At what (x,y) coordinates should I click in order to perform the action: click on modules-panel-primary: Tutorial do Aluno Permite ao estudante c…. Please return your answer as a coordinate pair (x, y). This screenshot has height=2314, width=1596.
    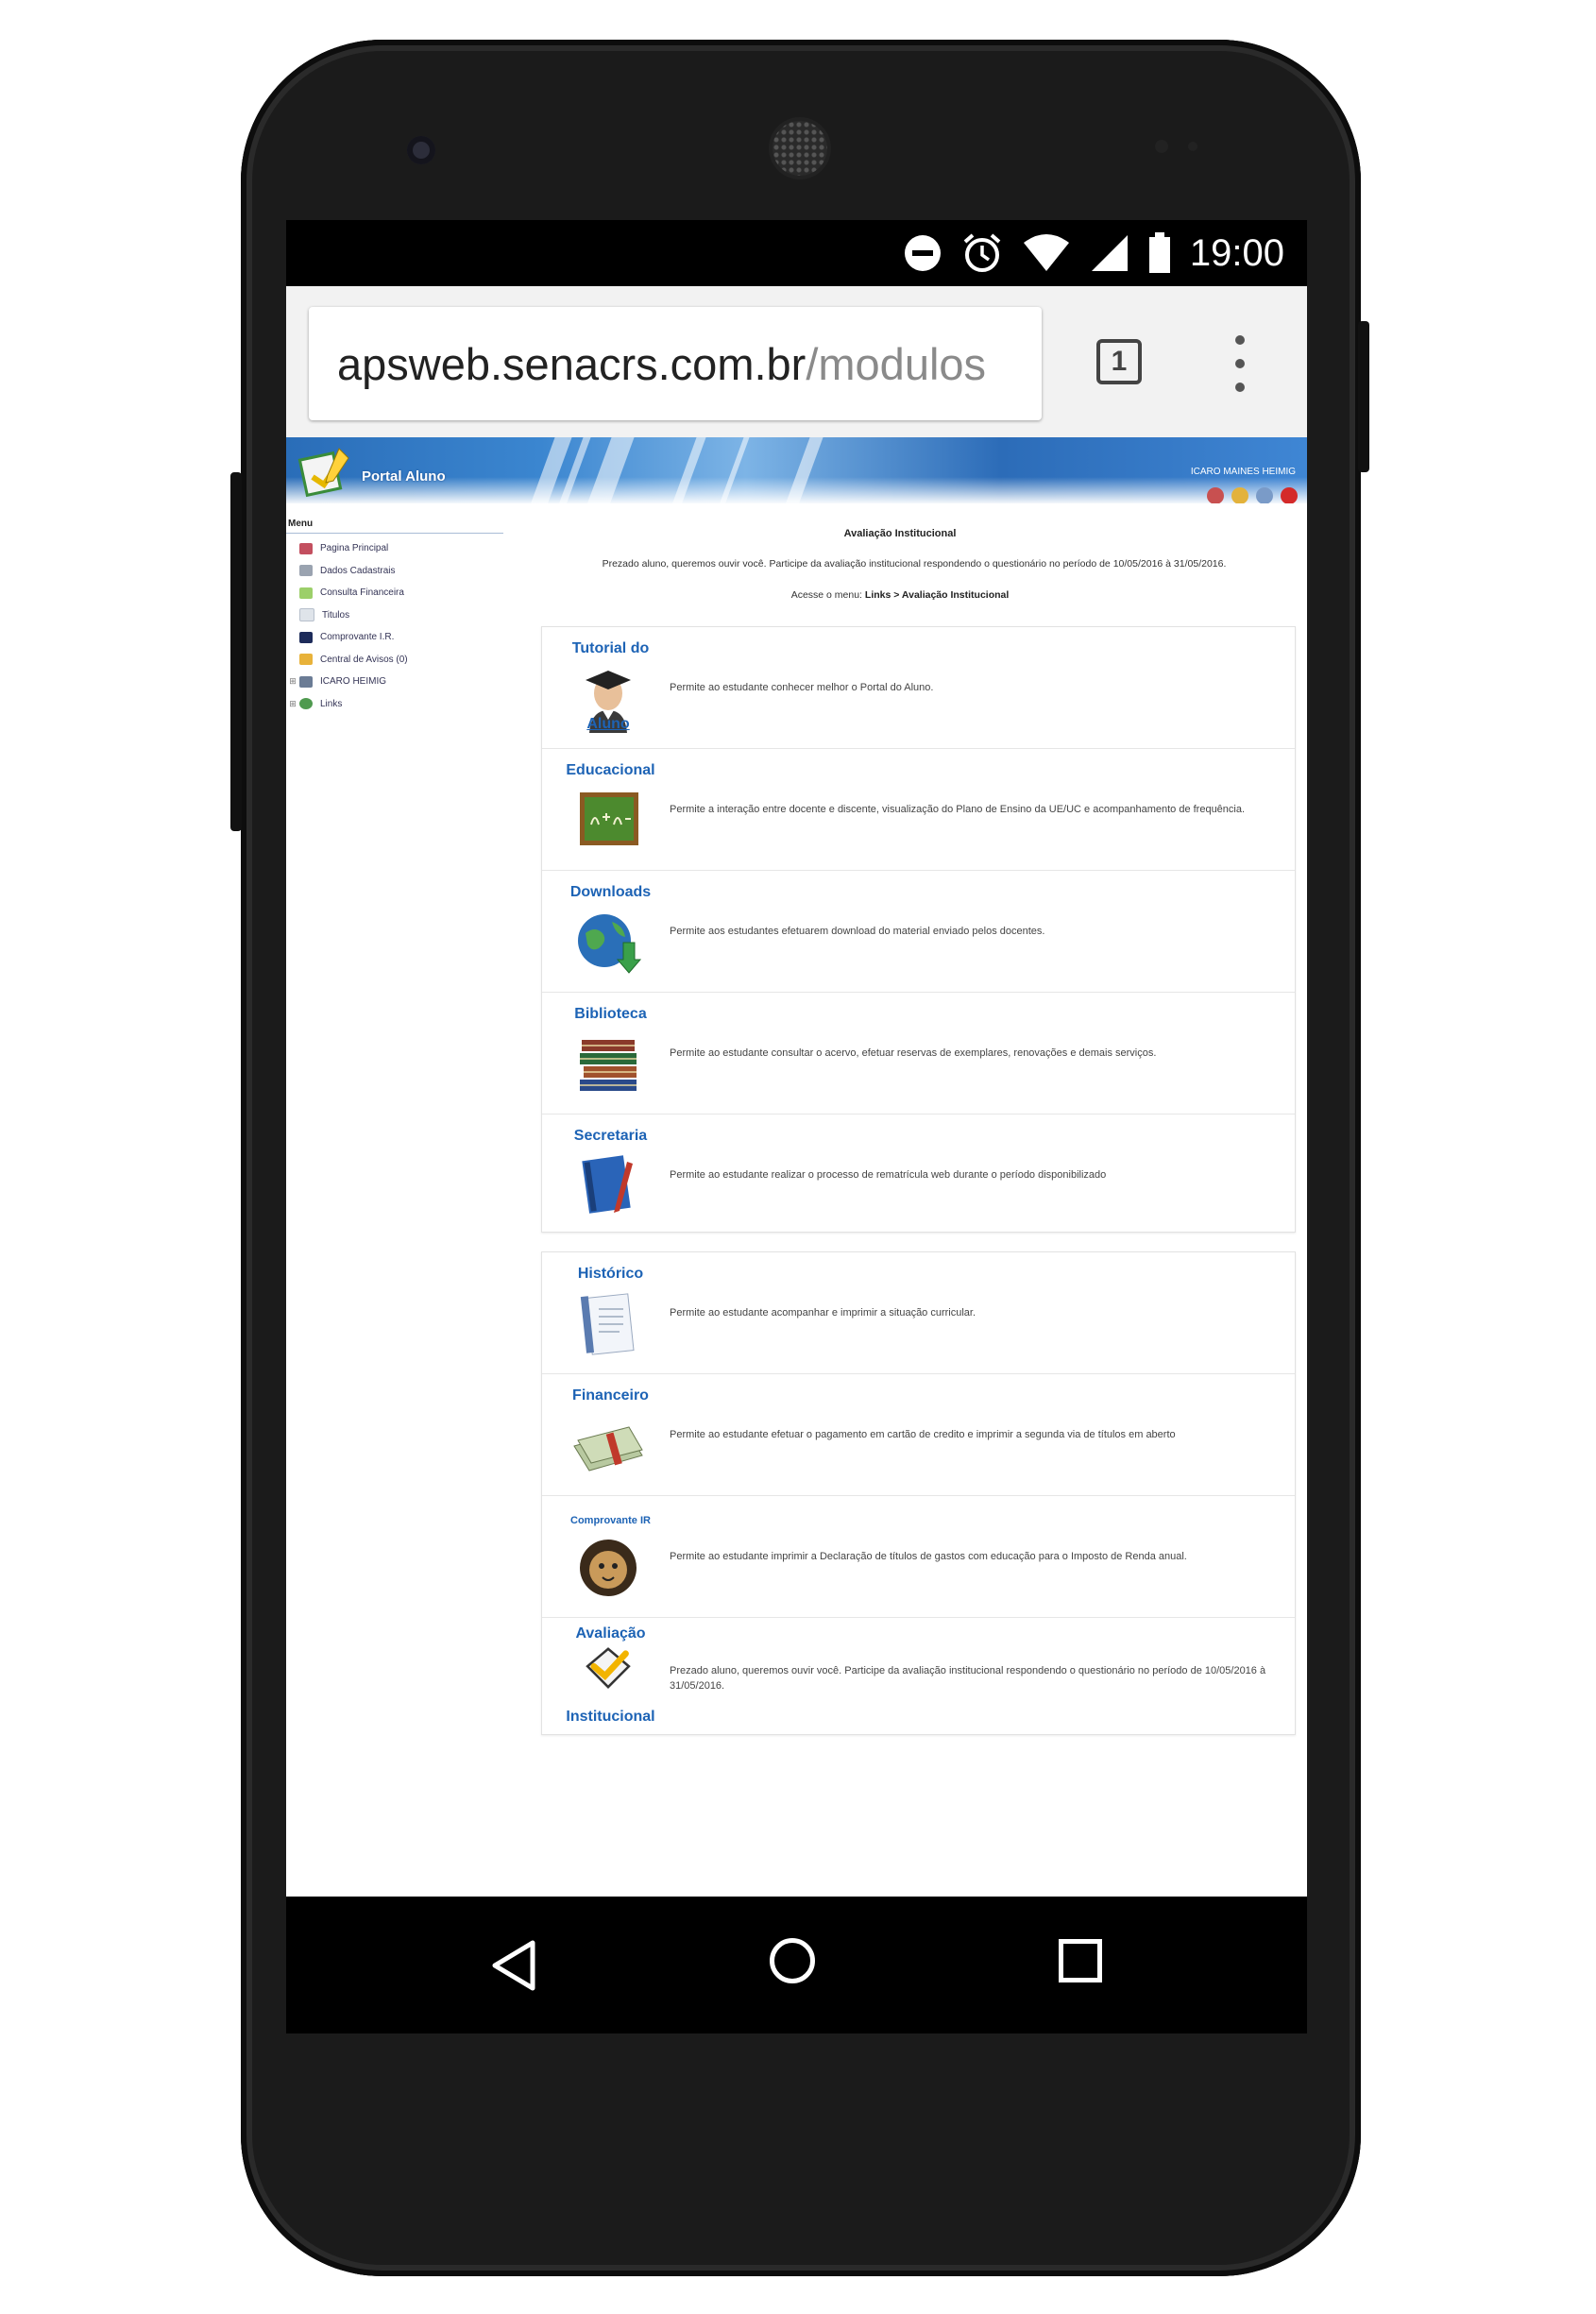
    Looking at the image, I should click on (919, 930).